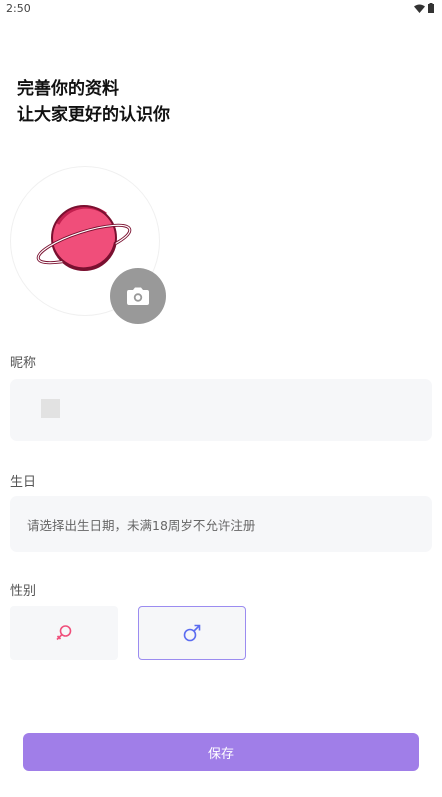 This screenshot has width=442, height=797. Describe the element at coordinates (221, 10) in the screenshot. I see `status-bar: 2:50` at that location.